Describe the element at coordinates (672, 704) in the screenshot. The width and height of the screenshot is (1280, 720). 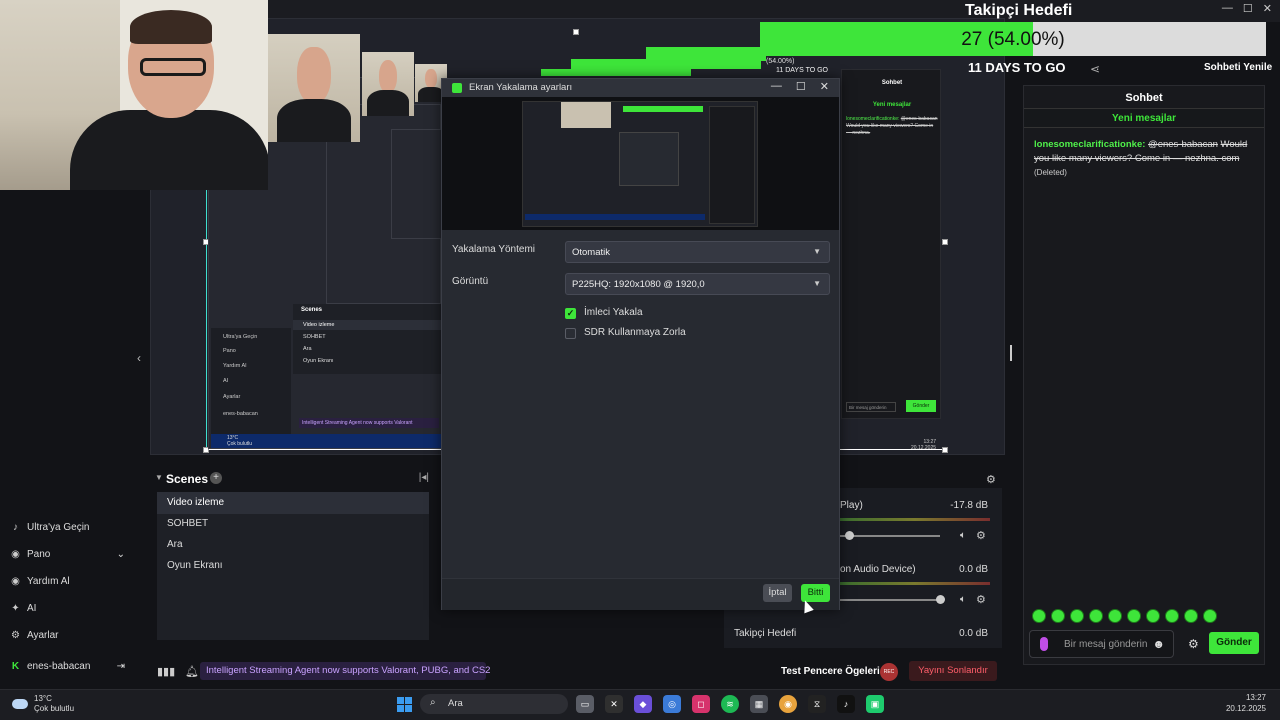
I see `copilot-icon: ◎` at that location.